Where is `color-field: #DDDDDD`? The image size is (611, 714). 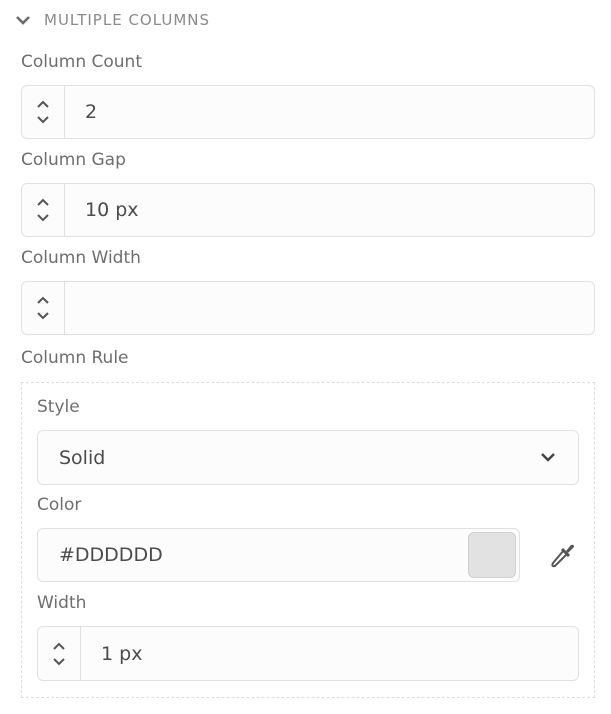 color-field: #DDDDDD is located at coordinates (278, 555).